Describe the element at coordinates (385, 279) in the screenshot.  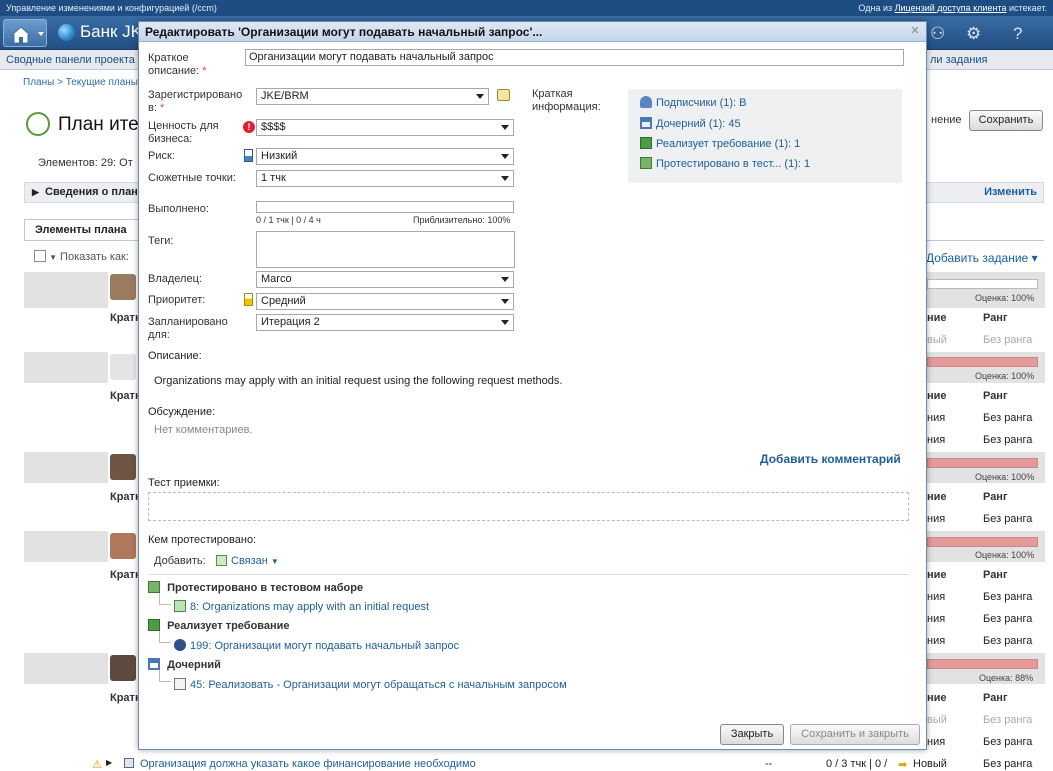
I see `owner-select: Marco` at that location.